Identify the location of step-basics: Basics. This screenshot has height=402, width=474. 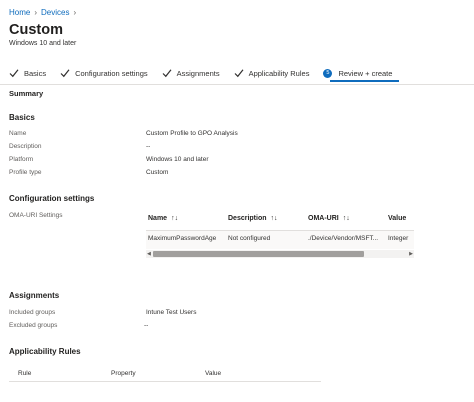
(27, 73).